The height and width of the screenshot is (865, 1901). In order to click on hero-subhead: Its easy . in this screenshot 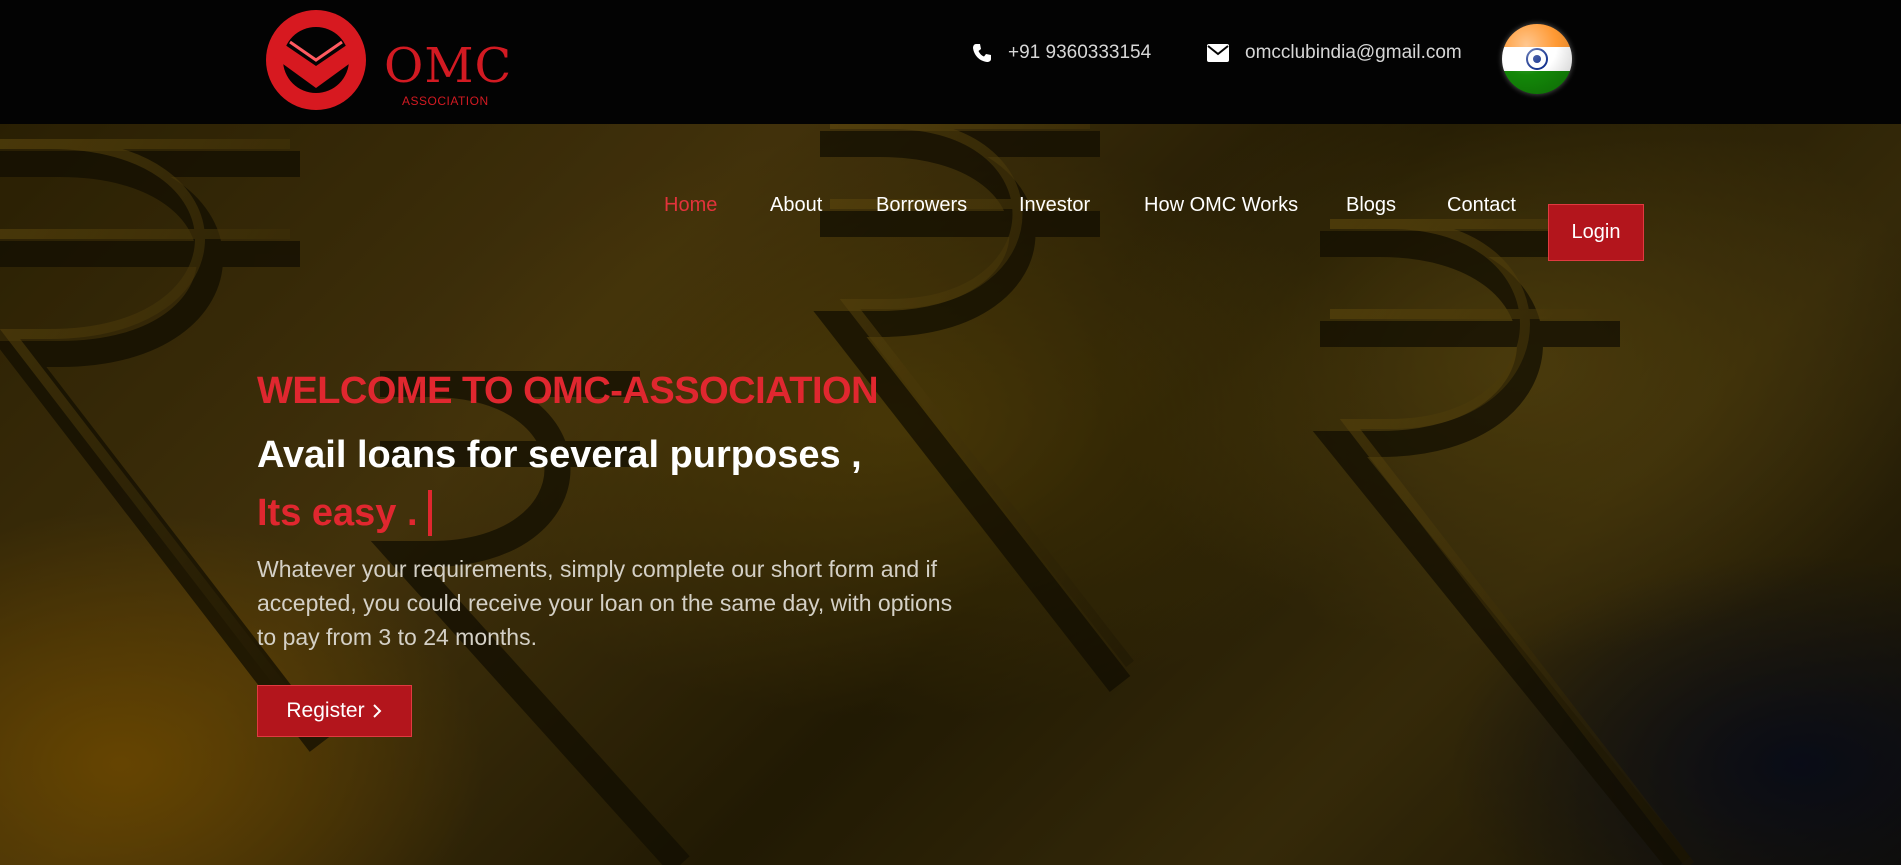, I will do `click(344, 513)`.